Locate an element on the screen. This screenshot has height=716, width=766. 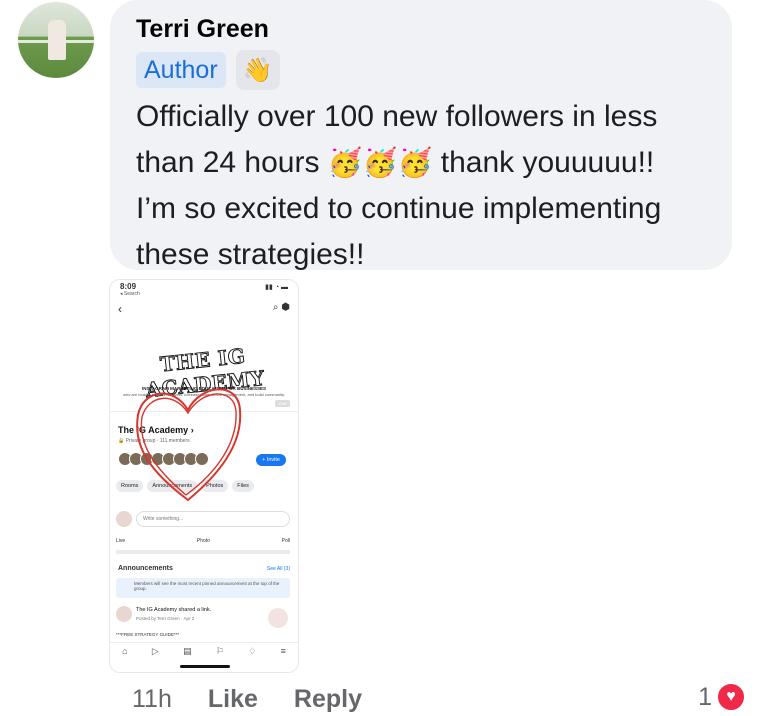
comment-footer: 11h Like Reply is located at coordinates (247, 699).